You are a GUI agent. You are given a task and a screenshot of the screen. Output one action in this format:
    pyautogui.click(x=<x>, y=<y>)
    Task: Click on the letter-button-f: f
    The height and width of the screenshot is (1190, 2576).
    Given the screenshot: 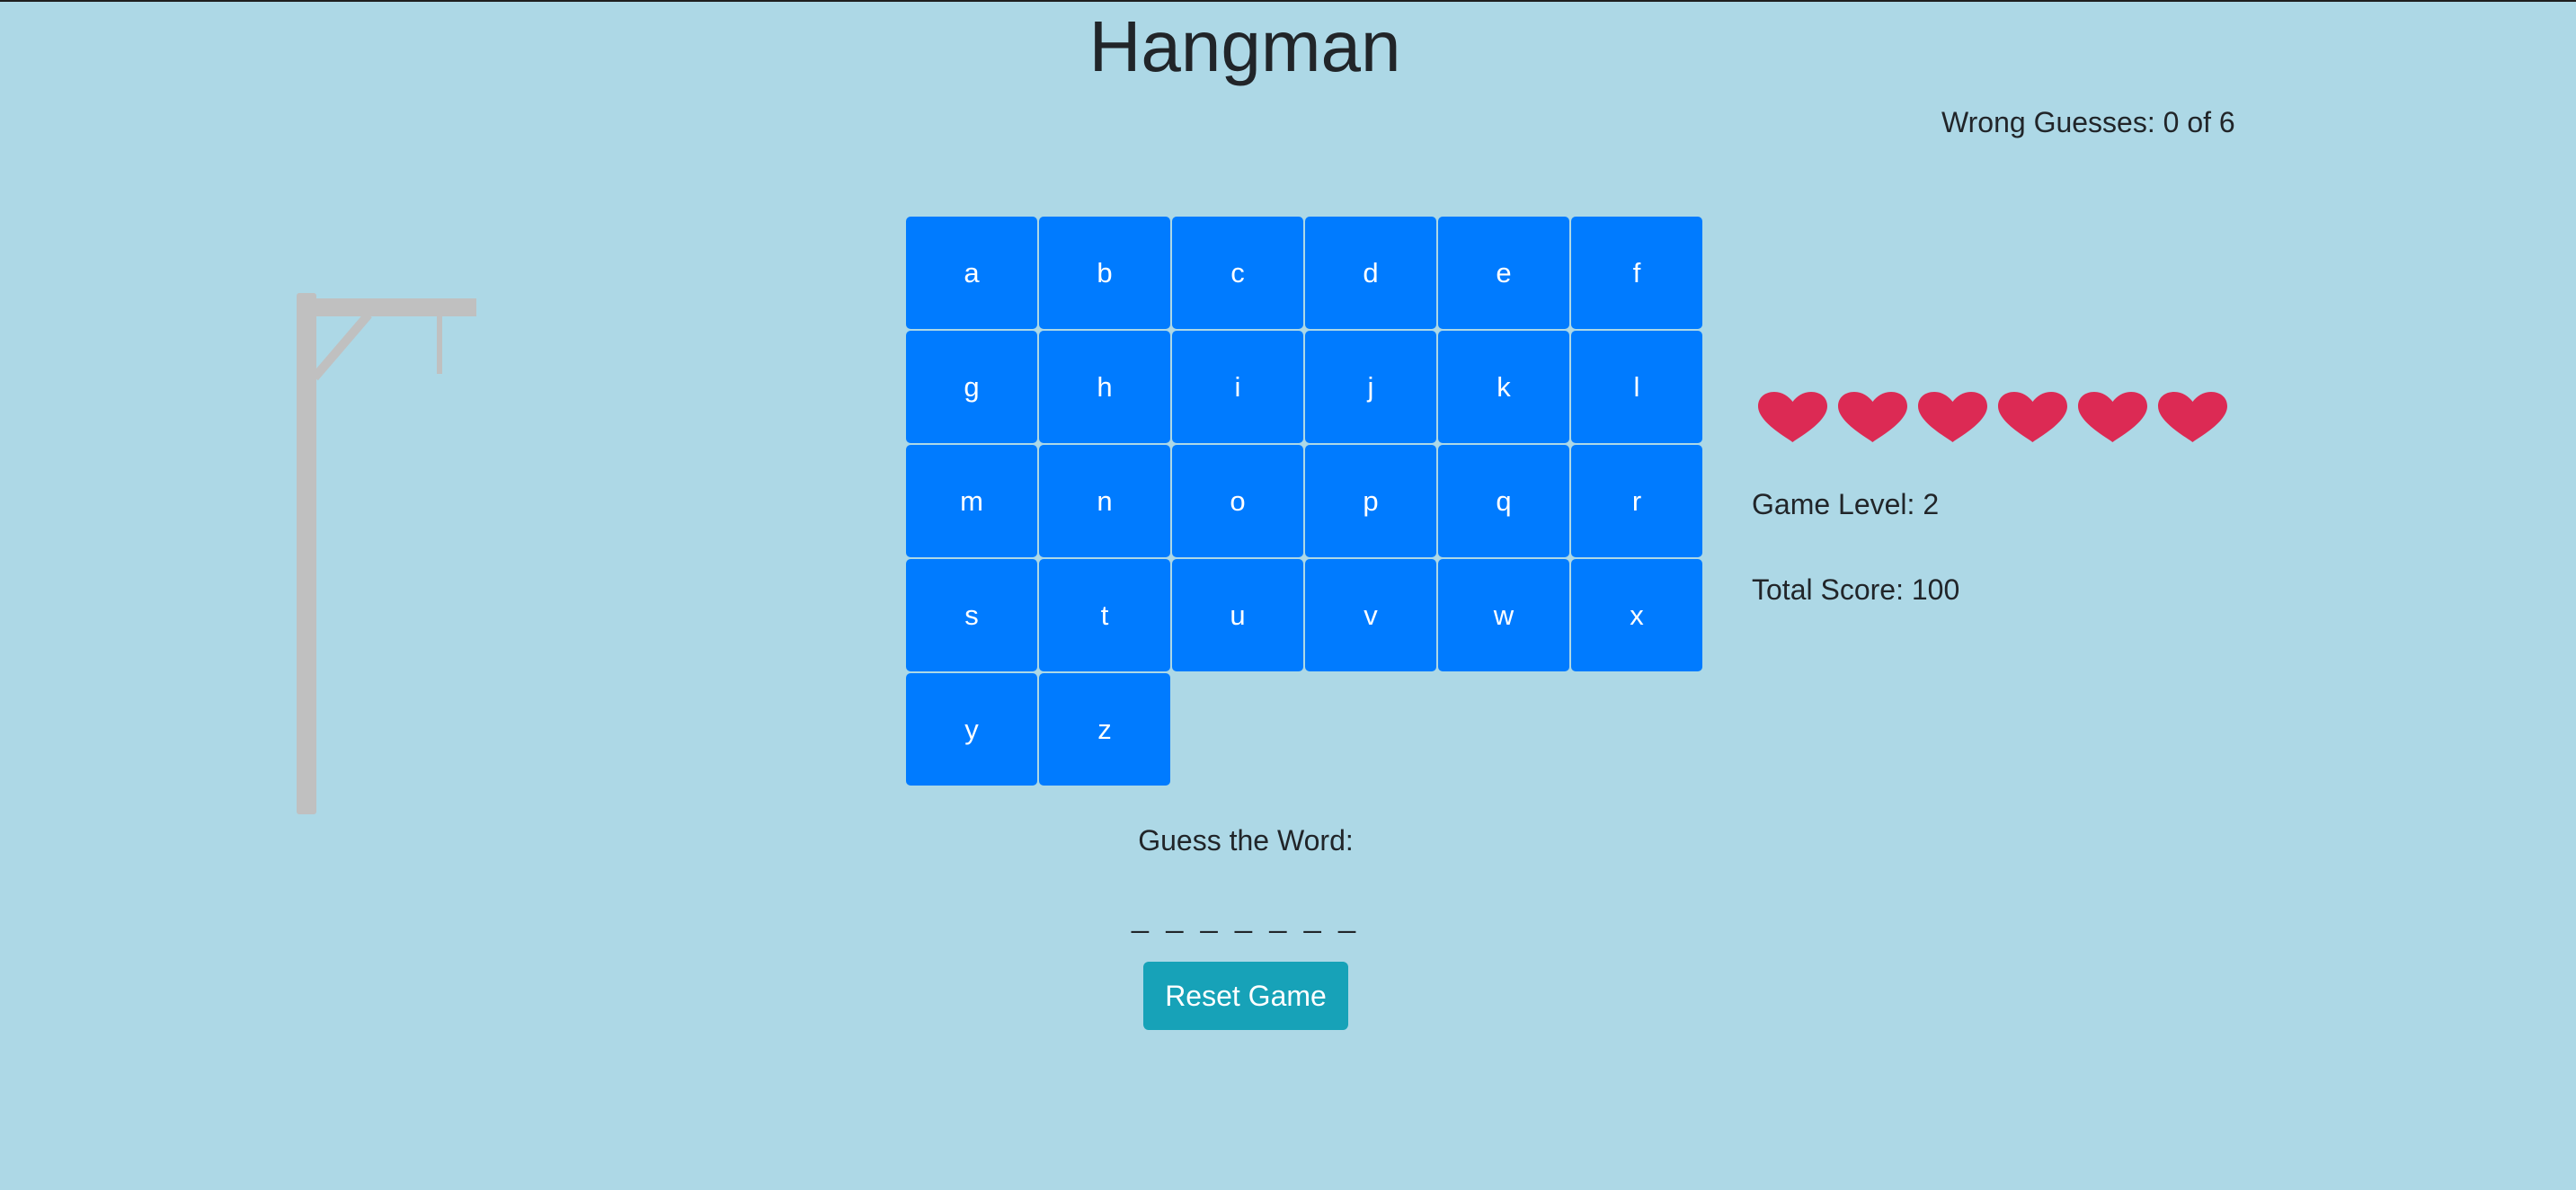 What is the action you would take?
    pyautogui.click(x=1636, y=273)
    